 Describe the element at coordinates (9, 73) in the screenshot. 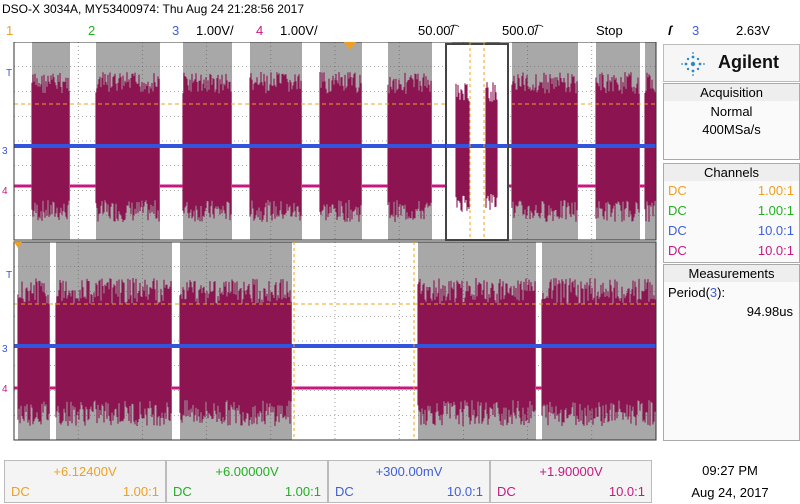

I see `trigger-level-marker: T` at that location.